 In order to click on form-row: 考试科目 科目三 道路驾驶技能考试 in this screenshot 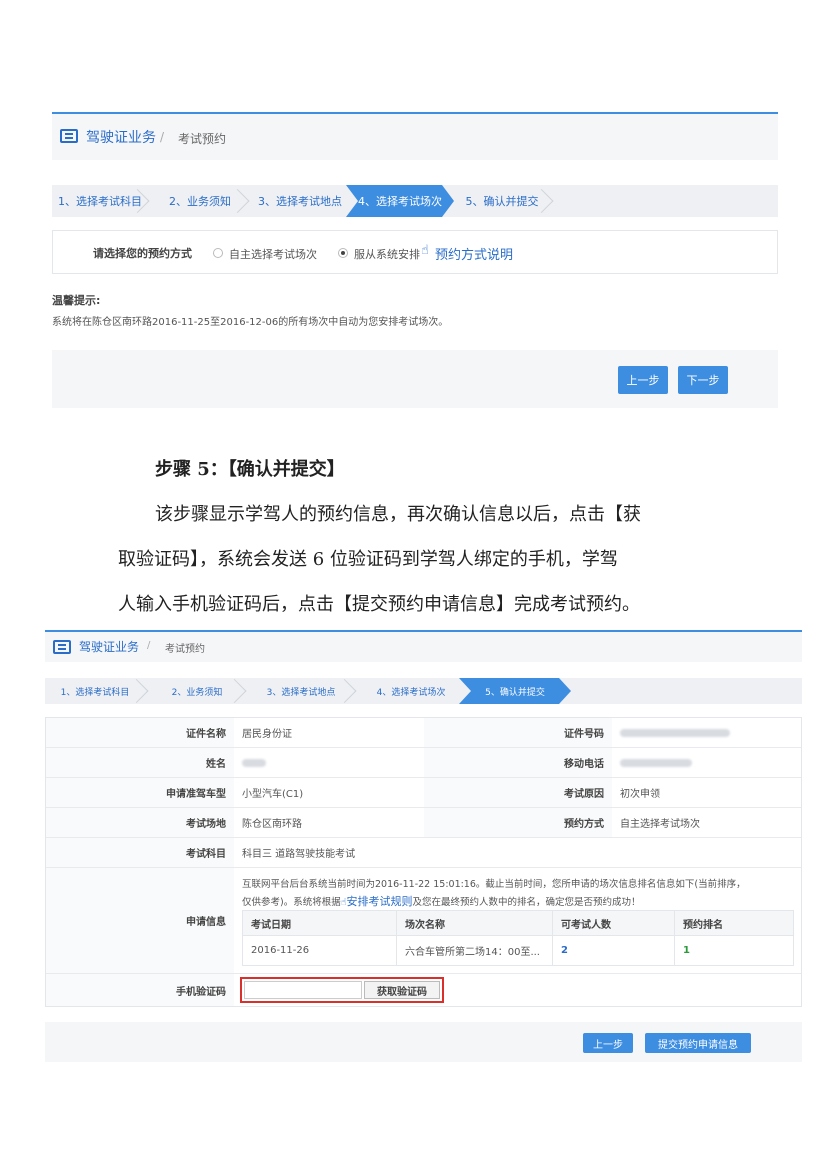, I will do `click(423, 853)`.